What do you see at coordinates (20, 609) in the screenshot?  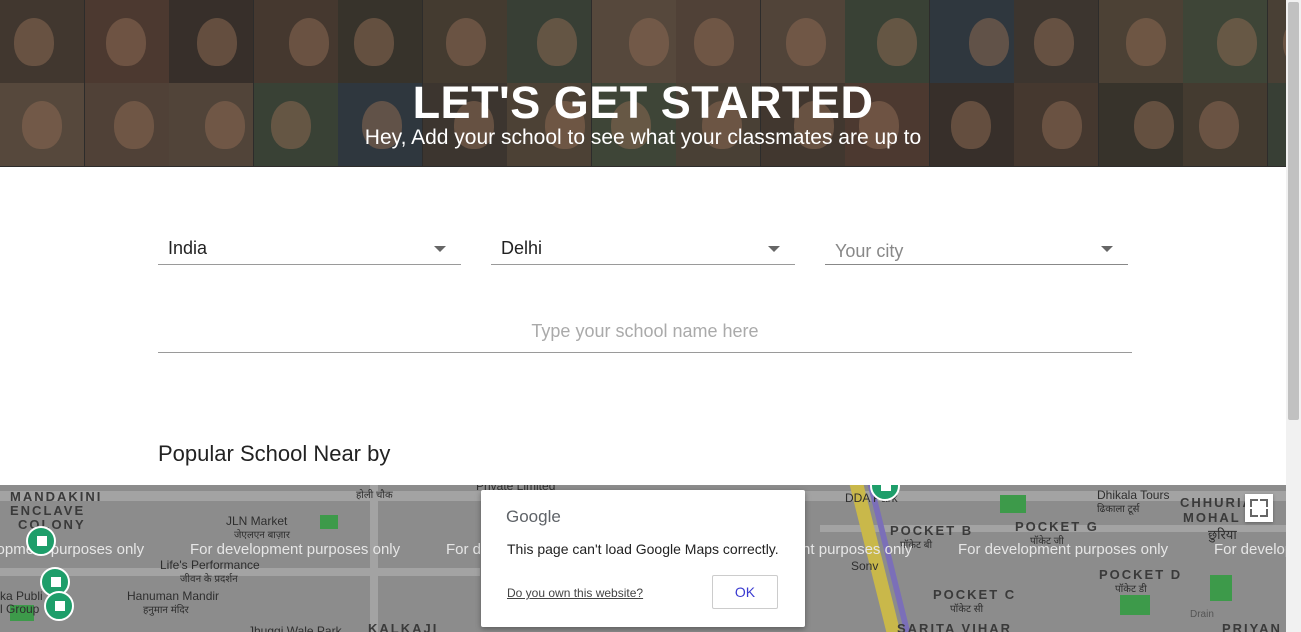 I see `map-place-label: l Group` at bounding box center [20, 609].